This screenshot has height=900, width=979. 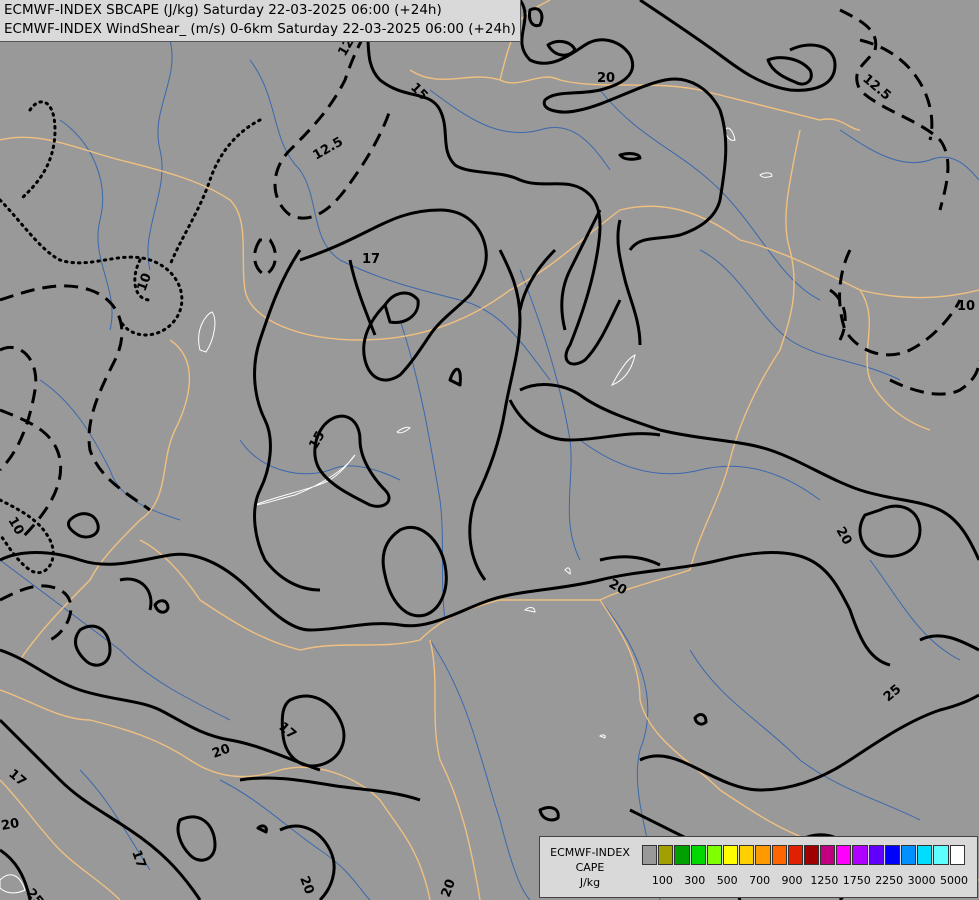 I want to click on legend-tick-label: 500, so click(x=727, y=880).